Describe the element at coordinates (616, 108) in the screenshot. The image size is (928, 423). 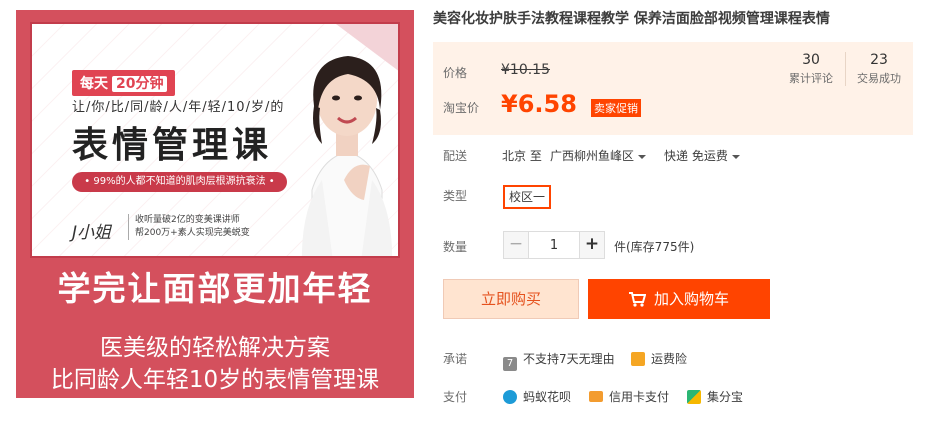
I see `promo-badge: 卖家促销` at that location.